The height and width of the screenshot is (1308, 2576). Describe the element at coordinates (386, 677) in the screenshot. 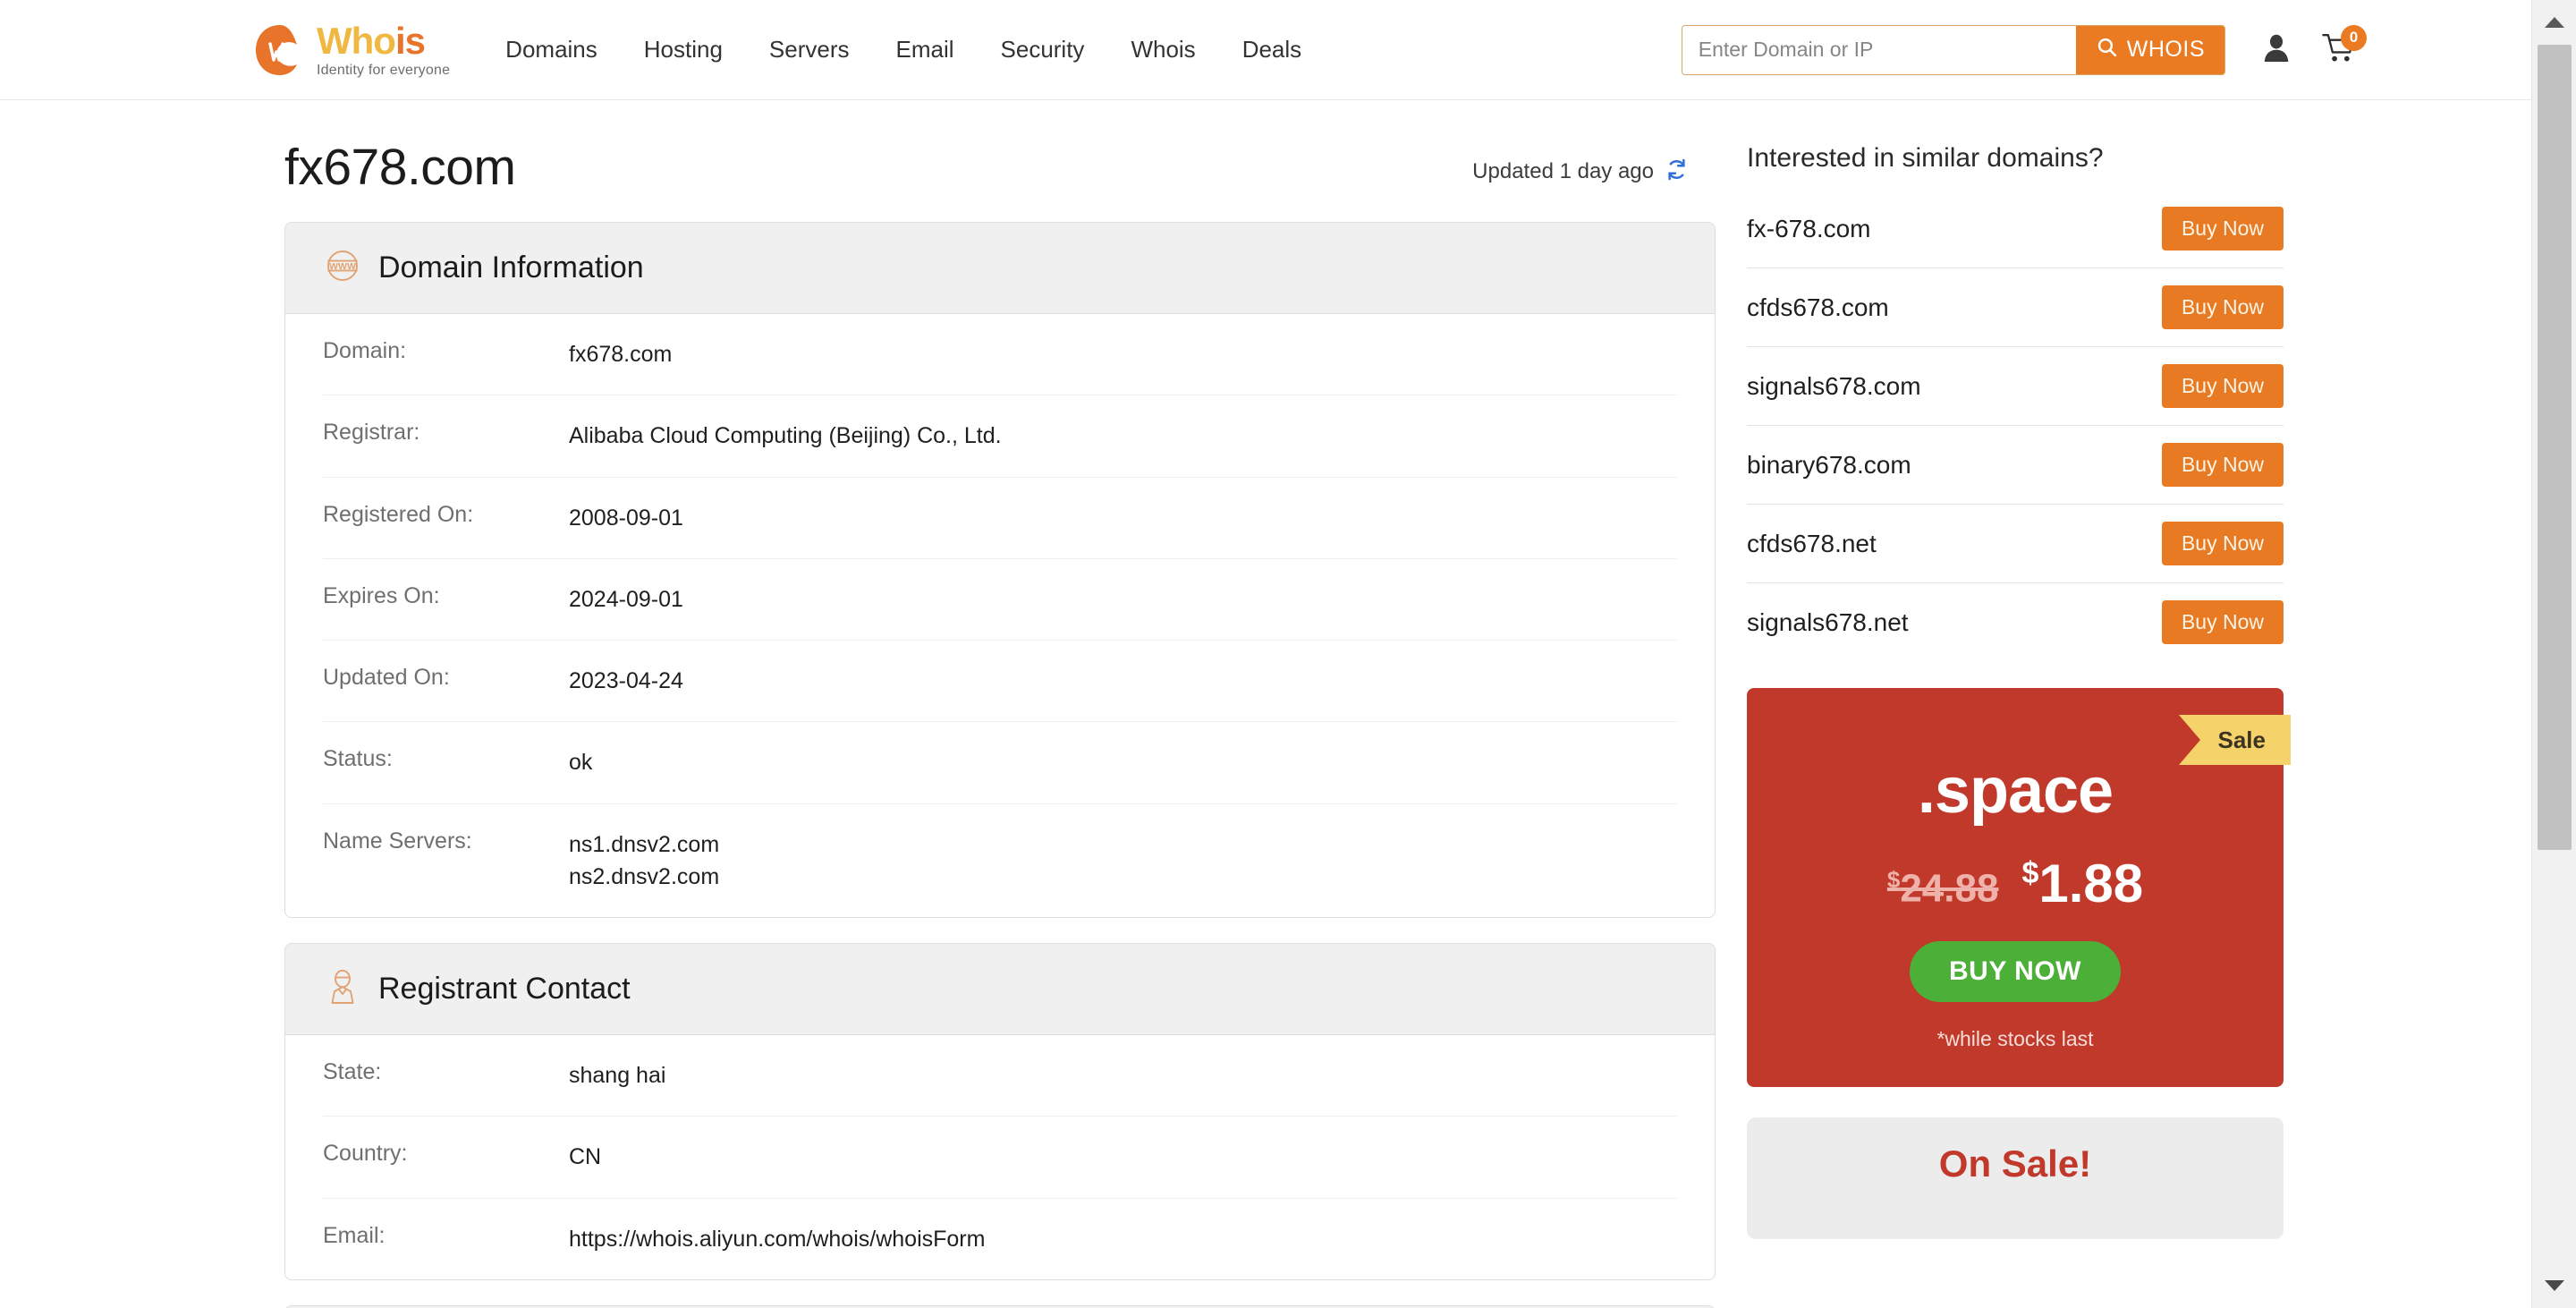

I see `row-label: Updated On:` at that location.